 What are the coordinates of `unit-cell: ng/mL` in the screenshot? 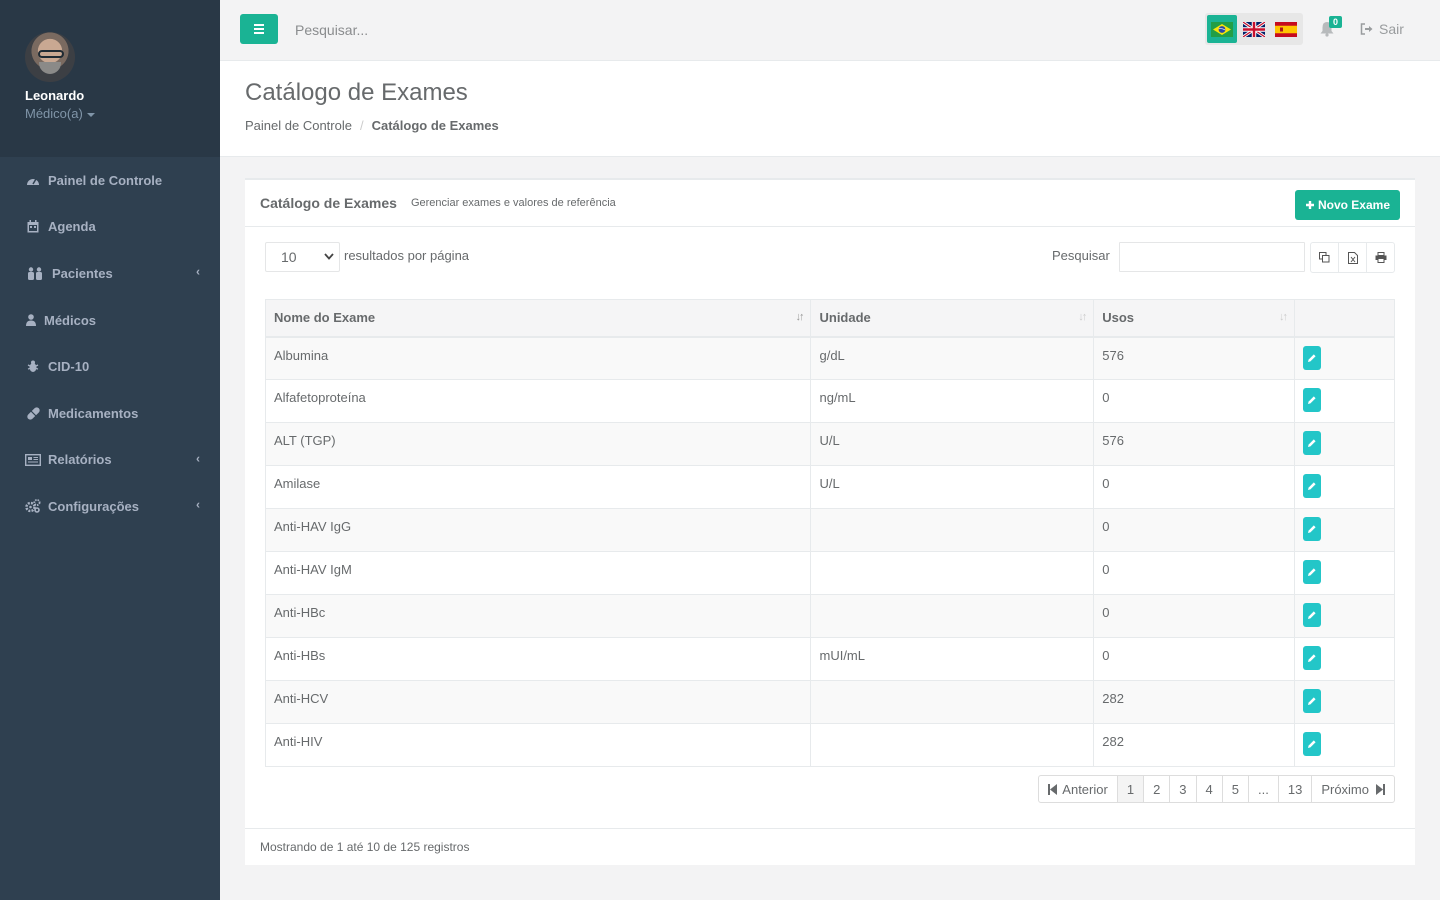 It's located at (952, 401).